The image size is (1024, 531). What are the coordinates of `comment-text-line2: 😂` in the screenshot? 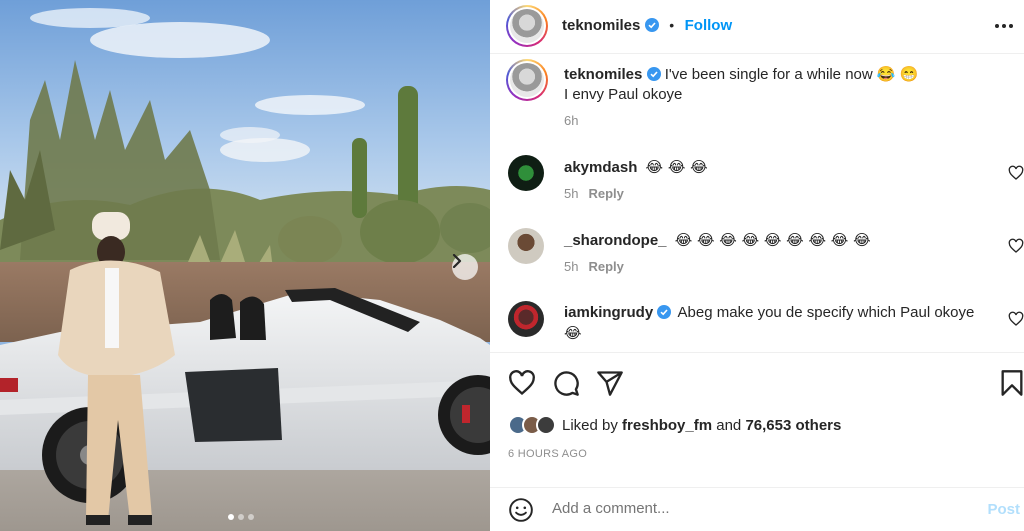 It's located at (573, 333).